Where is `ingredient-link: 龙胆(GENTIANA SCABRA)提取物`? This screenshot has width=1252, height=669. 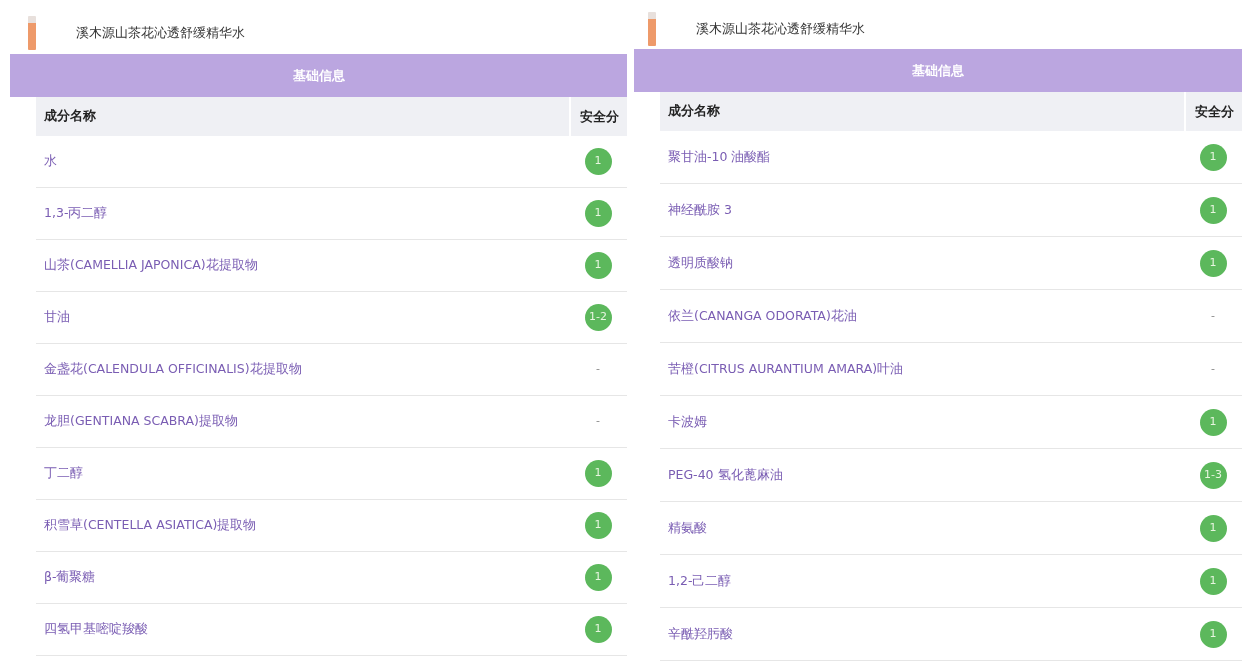 ingredient-link: 龙胆(GENTIANA SCABRA)提取物 is located at coordinates (302, 421).